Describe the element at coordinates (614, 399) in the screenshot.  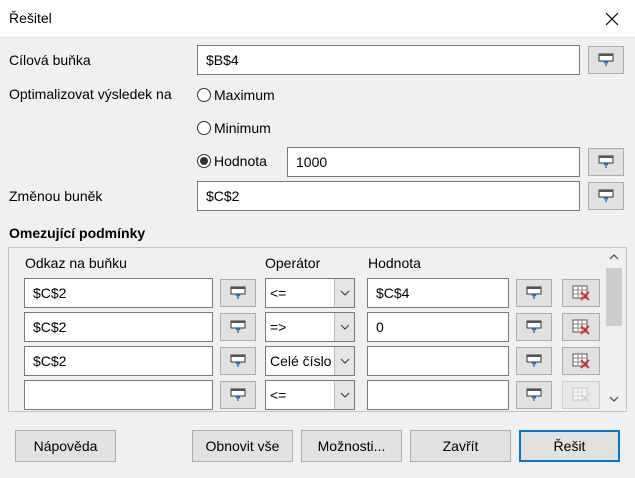
I see `scroll-down-icon` at that location.